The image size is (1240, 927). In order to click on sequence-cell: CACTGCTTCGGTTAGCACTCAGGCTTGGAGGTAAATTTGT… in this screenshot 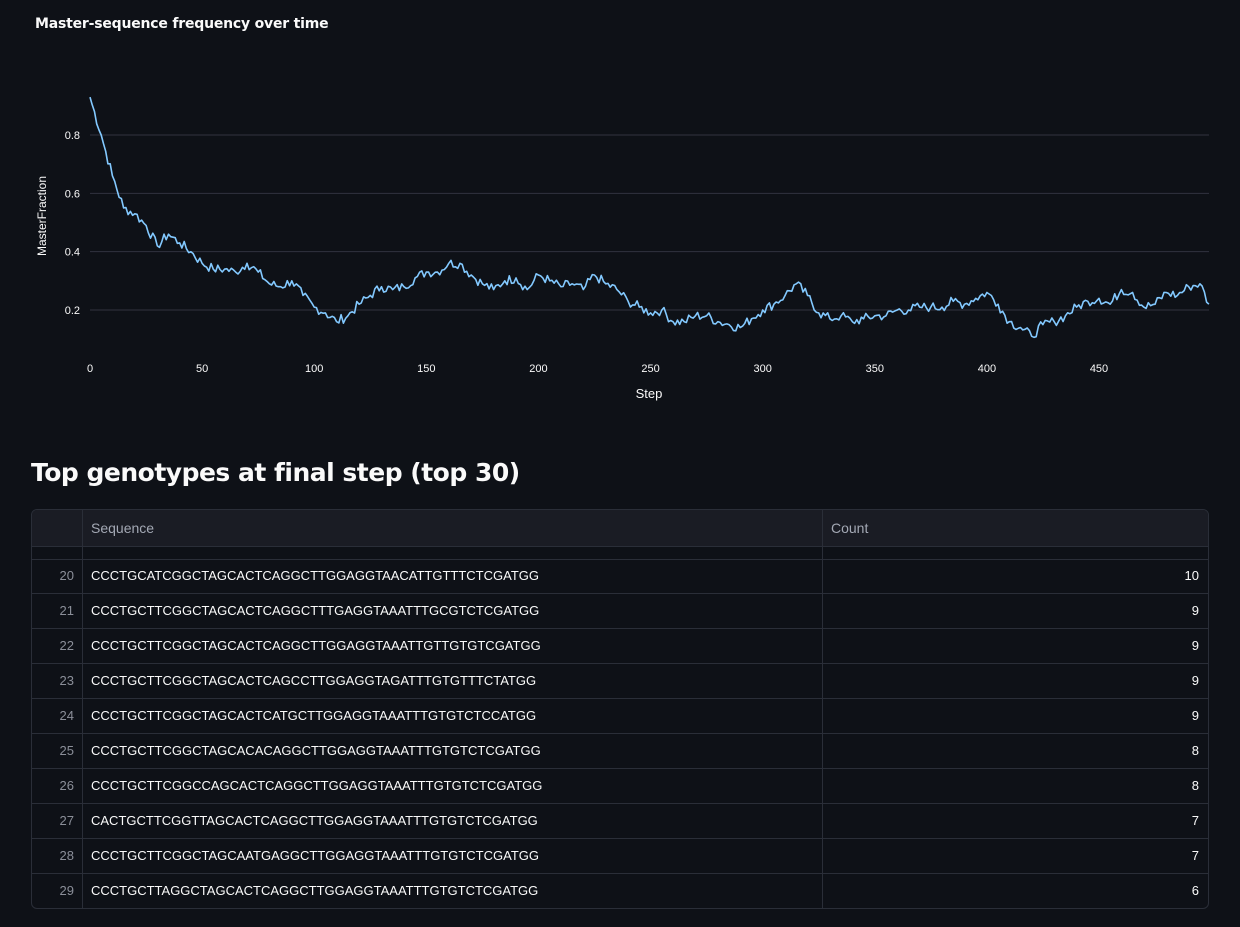, I will do `click(453, 821)`.